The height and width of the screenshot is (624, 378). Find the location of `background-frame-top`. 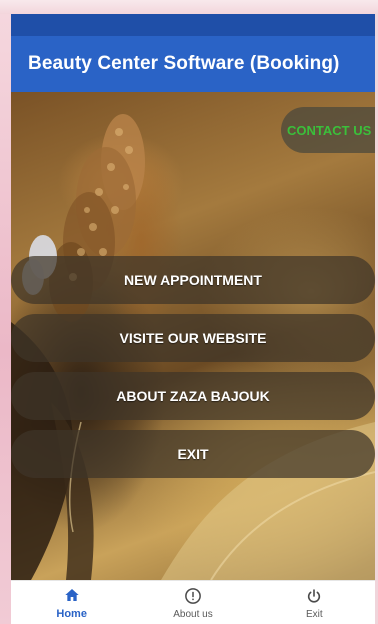

background-frame-top is located at coordinates (189, 7).